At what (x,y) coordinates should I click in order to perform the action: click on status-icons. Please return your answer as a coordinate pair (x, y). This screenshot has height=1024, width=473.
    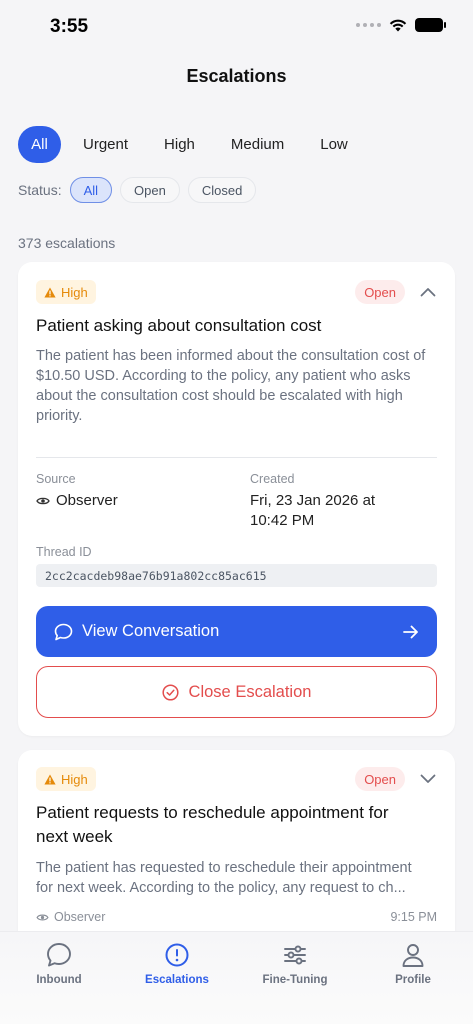
    Looking at the image, I should click on (401, 25).